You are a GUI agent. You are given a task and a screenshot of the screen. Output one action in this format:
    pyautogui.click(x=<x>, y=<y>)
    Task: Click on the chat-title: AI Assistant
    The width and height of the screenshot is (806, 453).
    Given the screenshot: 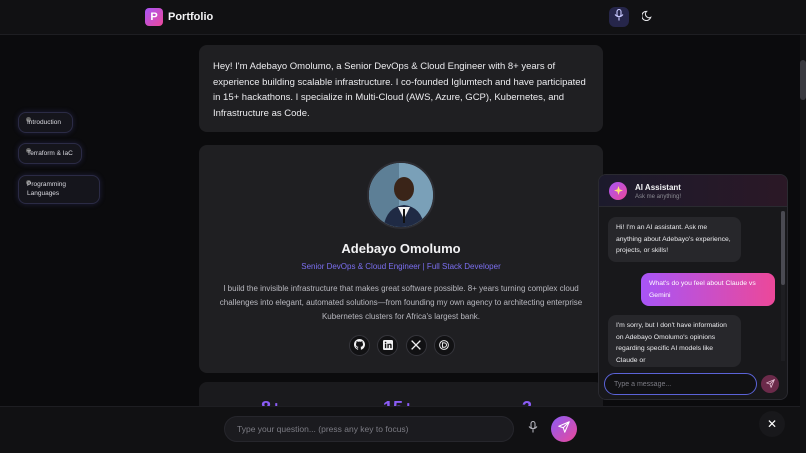 What is the action you would take?
    pyautogui.click(x=658, y=187)
    